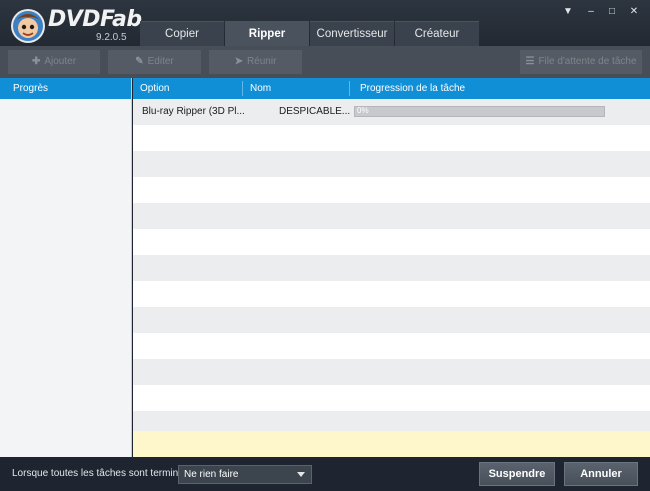 The width and height of the screenshot is (650, 491). I want to click on tab-copier: Copier, so click(182, 33).